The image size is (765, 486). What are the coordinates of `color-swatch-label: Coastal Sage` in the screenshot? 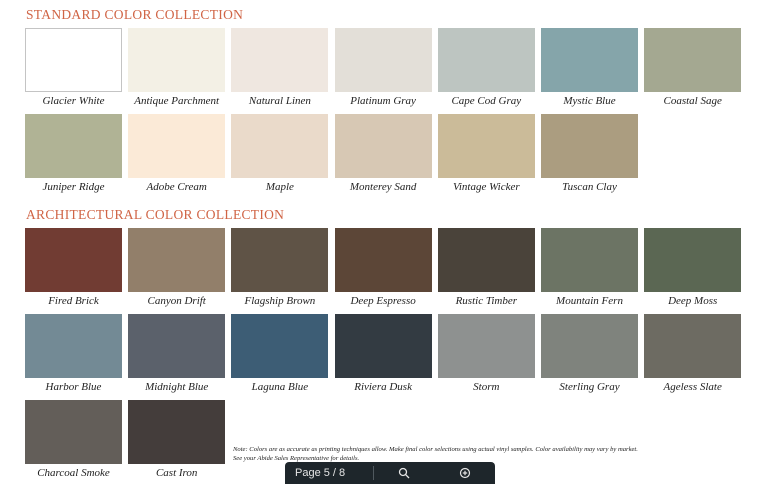 It's located at (692, 101).